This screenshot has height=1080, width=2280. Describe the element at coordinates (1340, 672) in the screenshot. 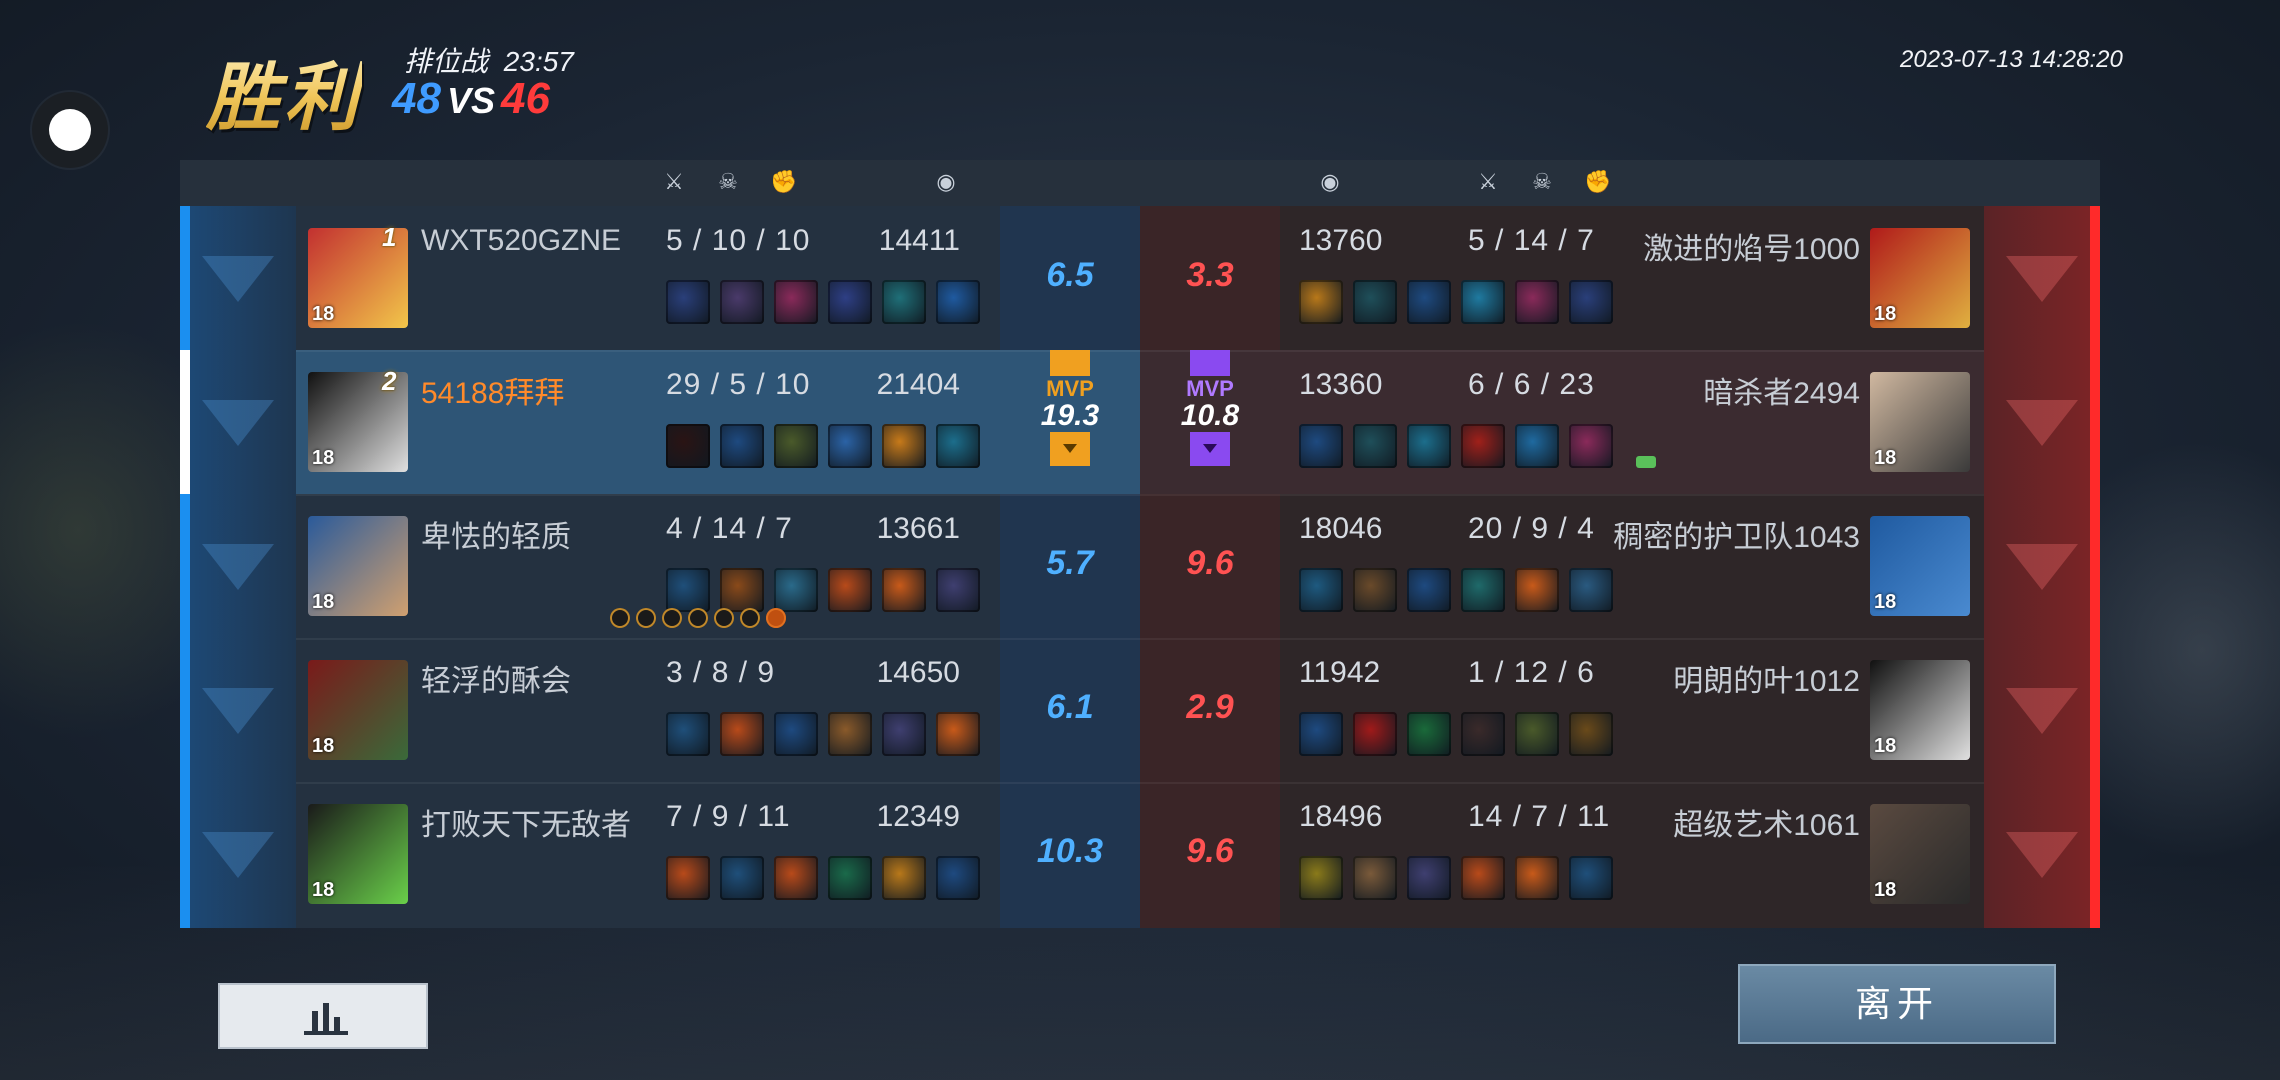

I see `gold-amount: 11942` at that location.